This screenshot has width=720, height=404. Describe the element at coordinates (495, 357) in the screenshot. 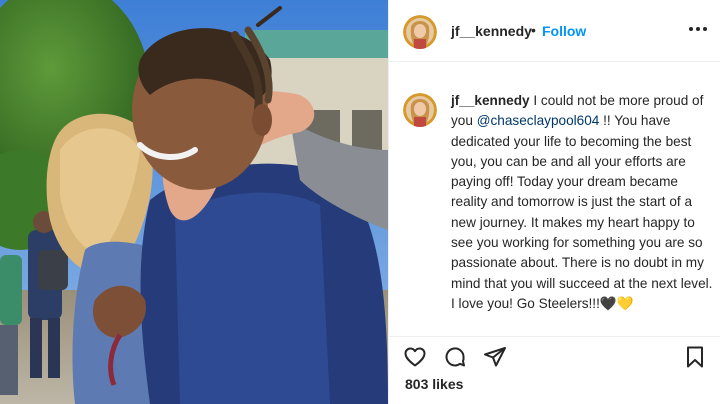

I see `share-icon` at that location.